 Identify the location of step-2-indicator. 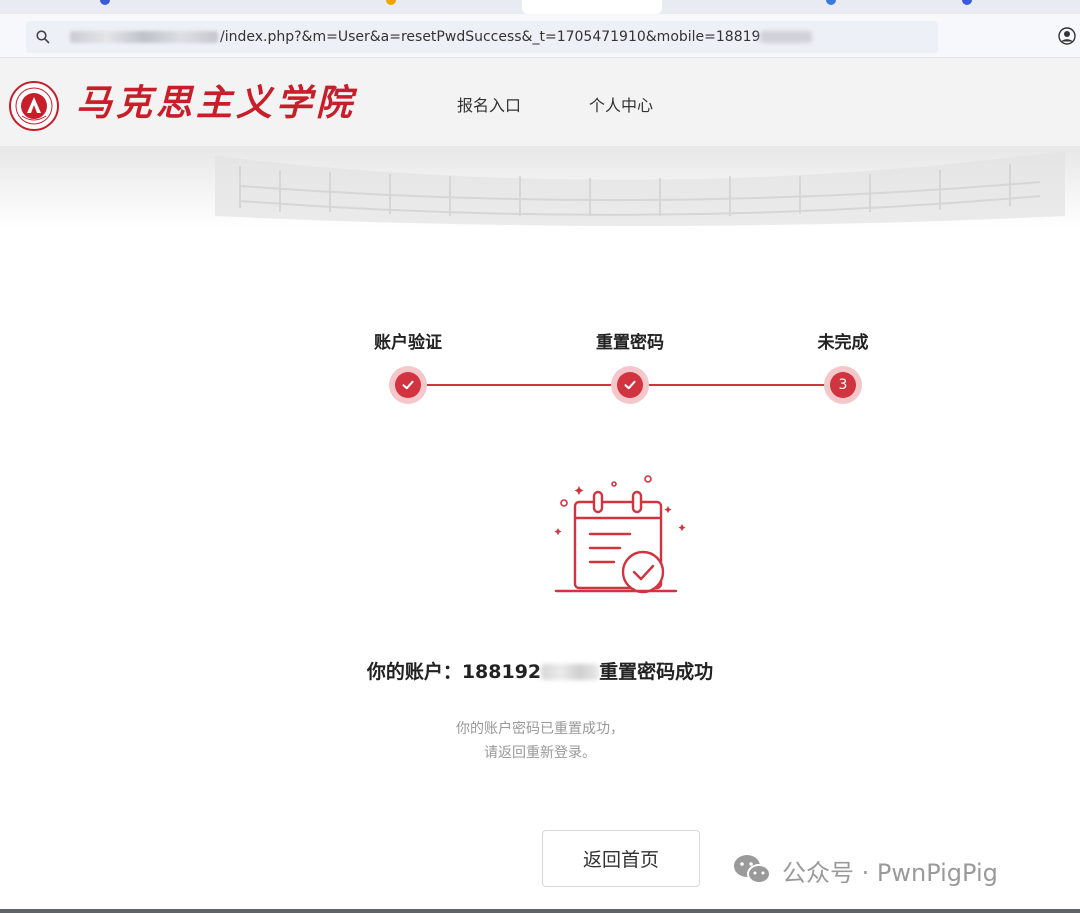
(630, 385).